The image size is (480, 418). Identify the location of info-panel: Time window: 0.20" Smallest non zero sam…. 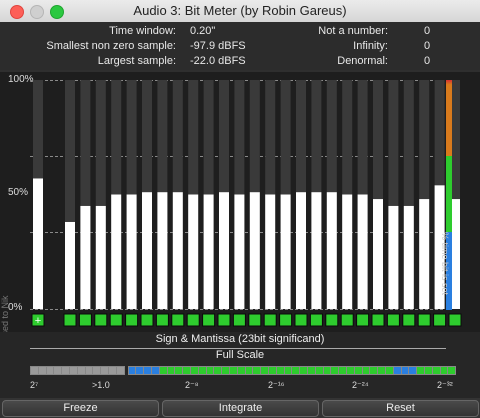
(240, 46).